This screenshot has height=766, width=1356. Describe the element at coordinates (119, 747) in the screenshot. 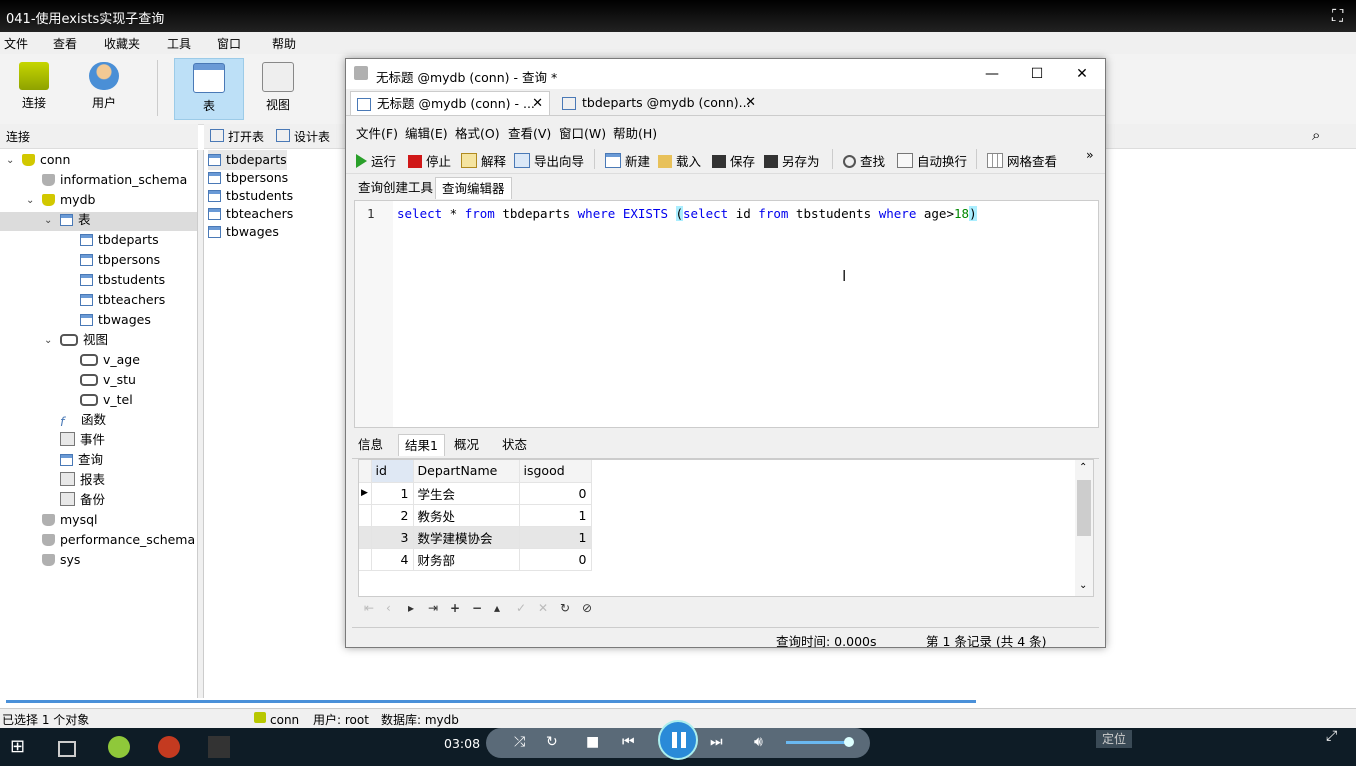

I see `navicat-taskbar-icon` at that location.